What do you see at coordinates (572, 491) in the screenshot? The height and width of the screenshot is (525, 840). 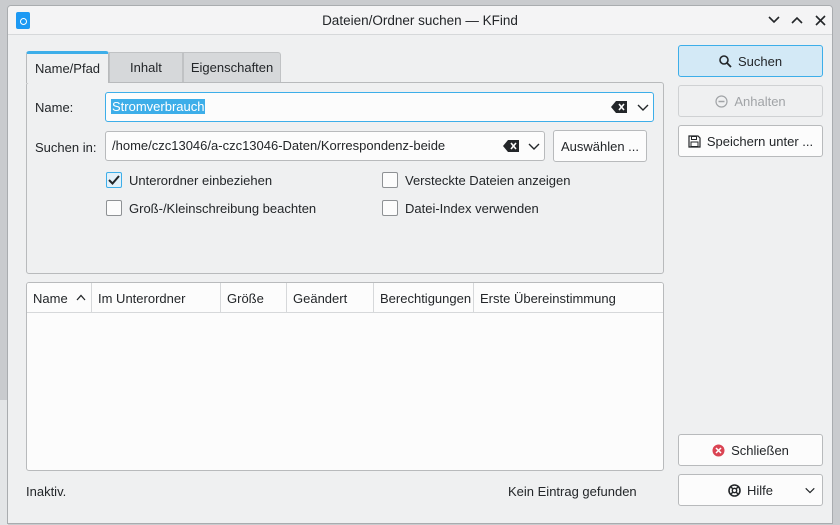 I see `status-right: Kein Eintrag gefunden` at bounding box center [572, 491].